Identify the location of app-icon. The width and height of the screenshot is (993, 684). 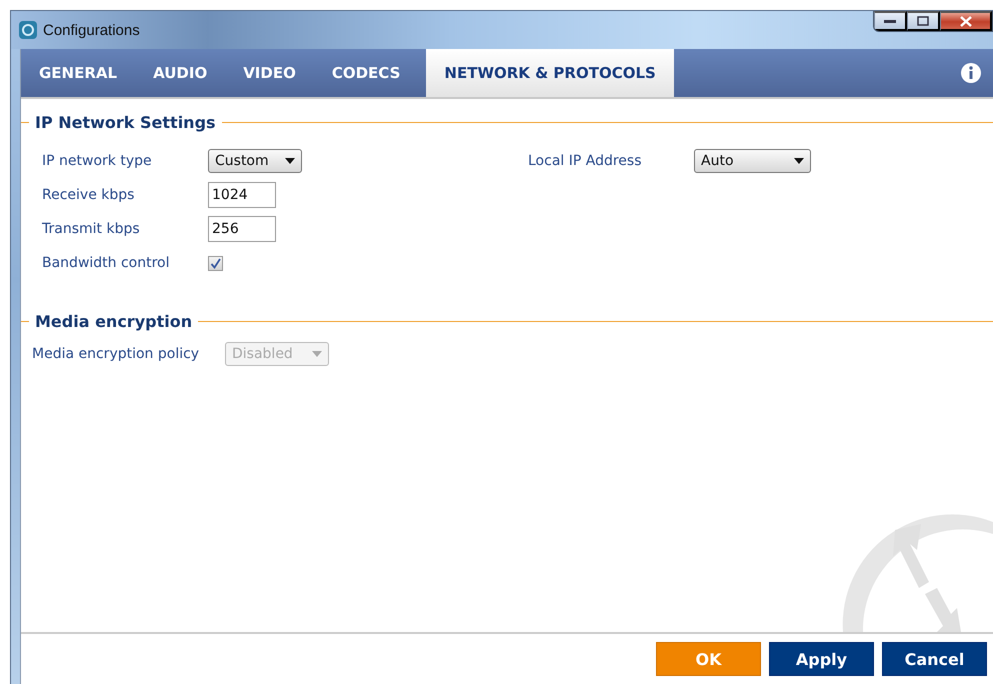
(28, 30).